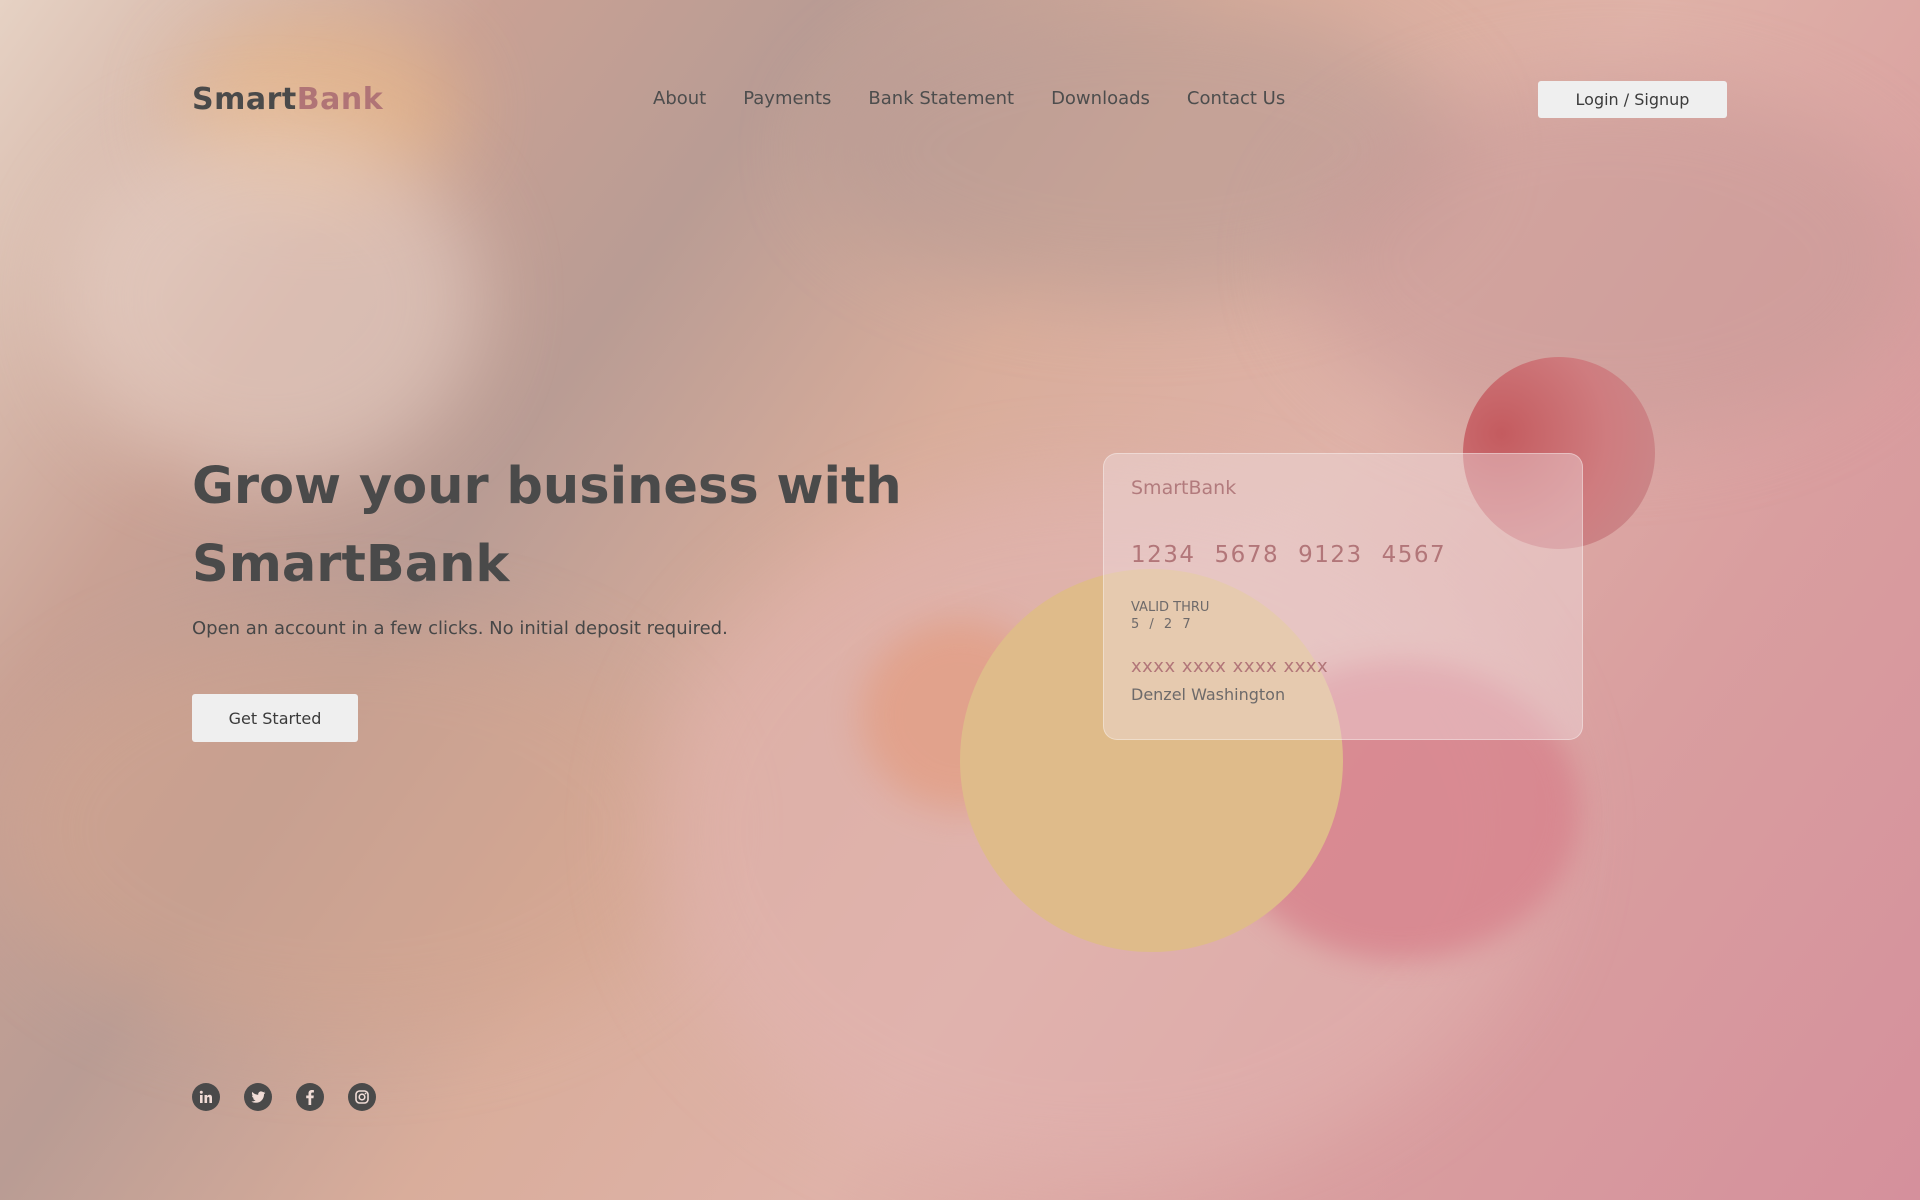 The height and width of the screenshot is (1200, 1920). Describe the element at coordinates (1184, 488) in the screenshot. I see `card-brand: SmartBank` at that location.